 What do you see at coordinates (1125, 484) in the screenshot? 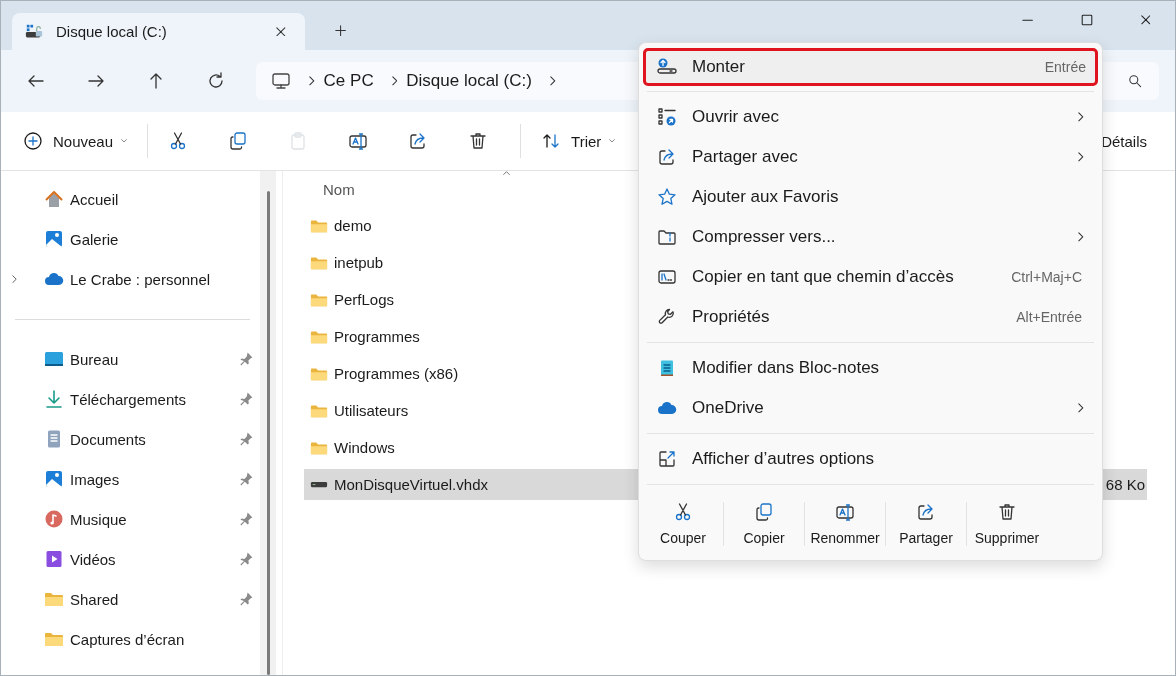
I see `file-size: 68 Ko` at bounding box center [1125, 484].